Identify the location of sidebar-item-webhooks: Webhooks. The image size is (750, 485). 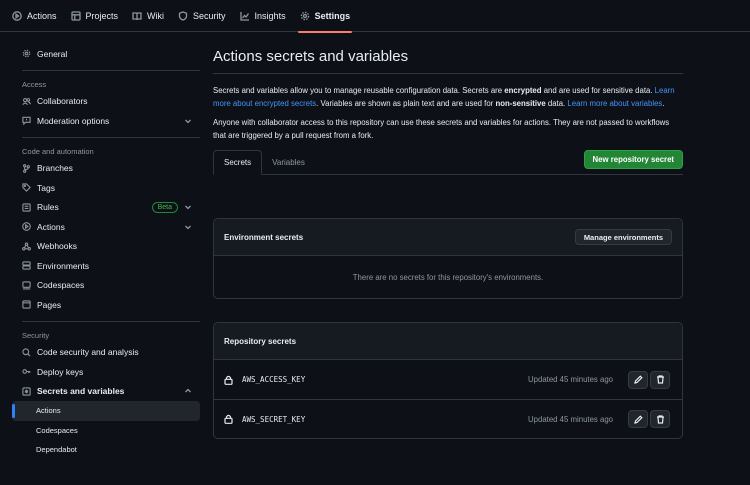
(106, 247).